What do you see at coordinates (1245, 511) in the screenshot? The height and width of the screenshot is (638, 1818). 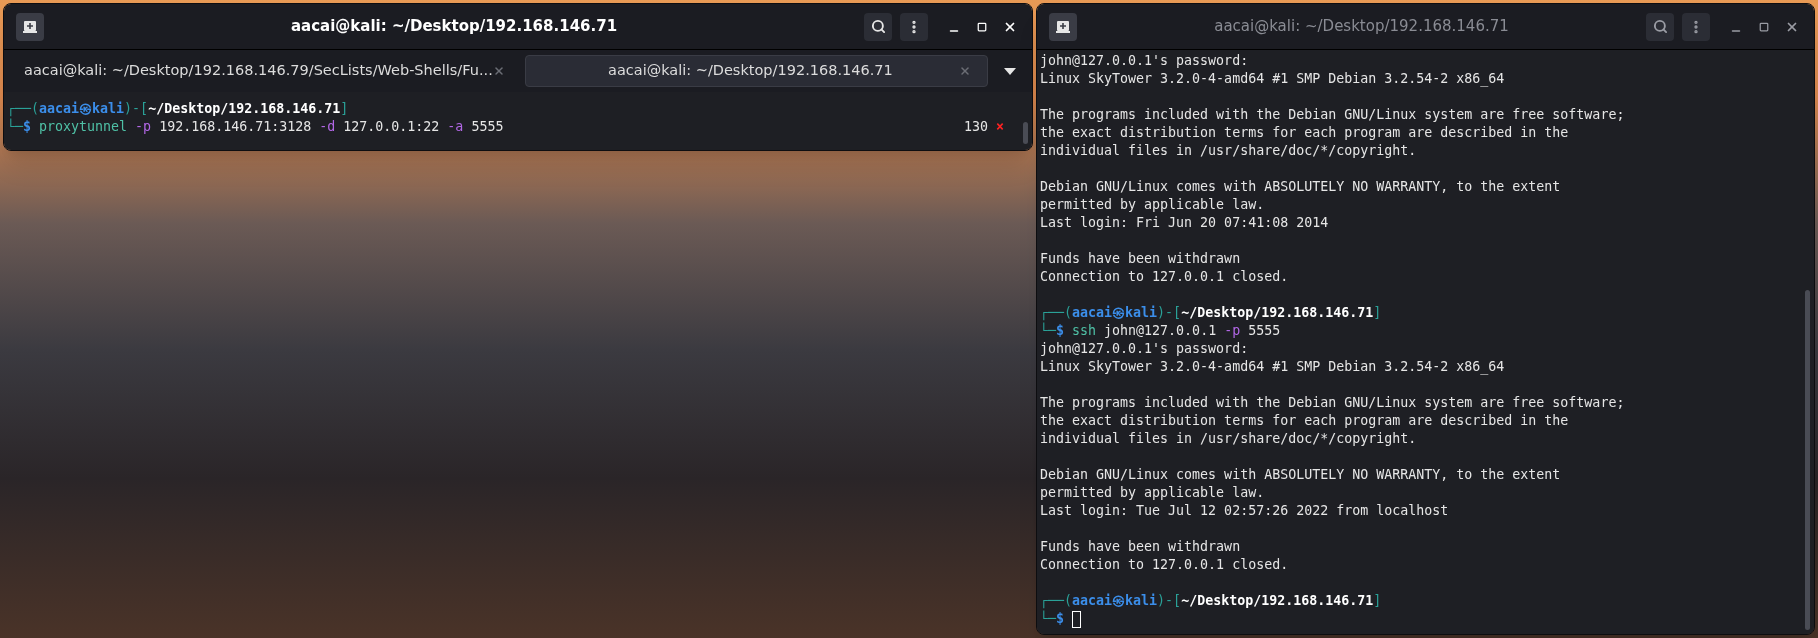 I see `output-line: Last login: Tue Jul 12 02:57:26 2022 from localhost` at bounding box center [1245, 511].